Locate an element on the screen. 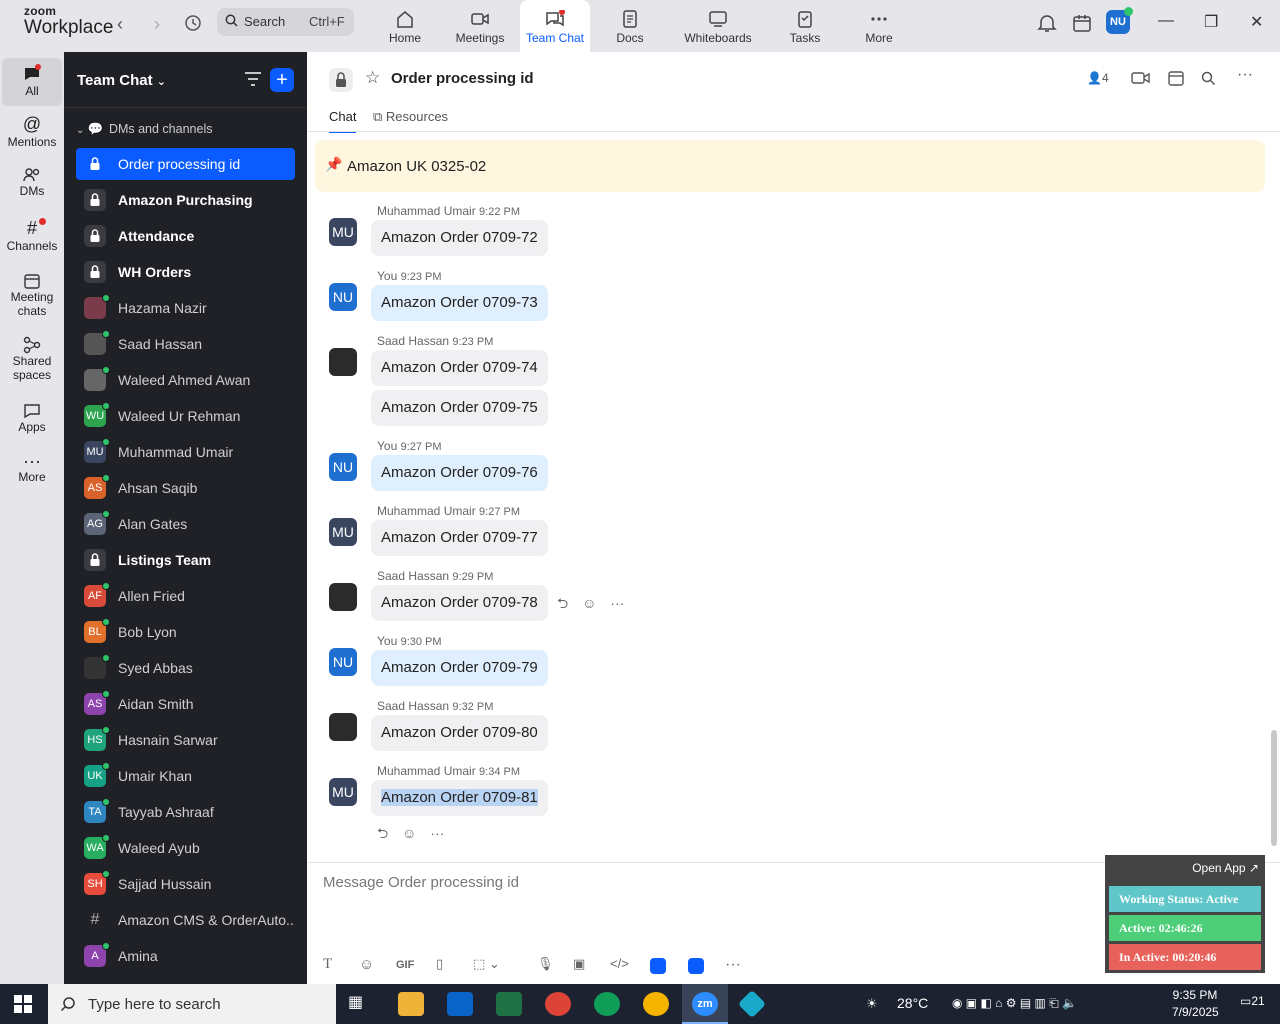  sidebar-item: Amazon Purchasing is located at coordinates (185, 200).